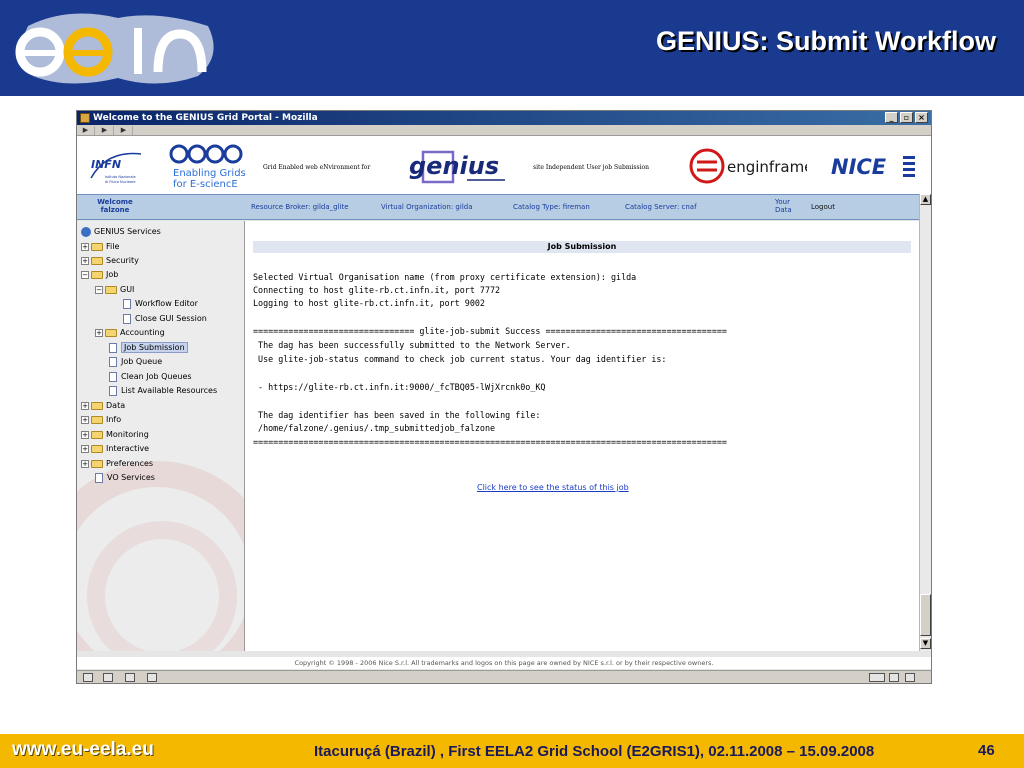 The image size is (1024, 768). Describe the element at coordinates (166, 303) in the screenshot. I see `tree-item-label: Workflow Editor` at that location.